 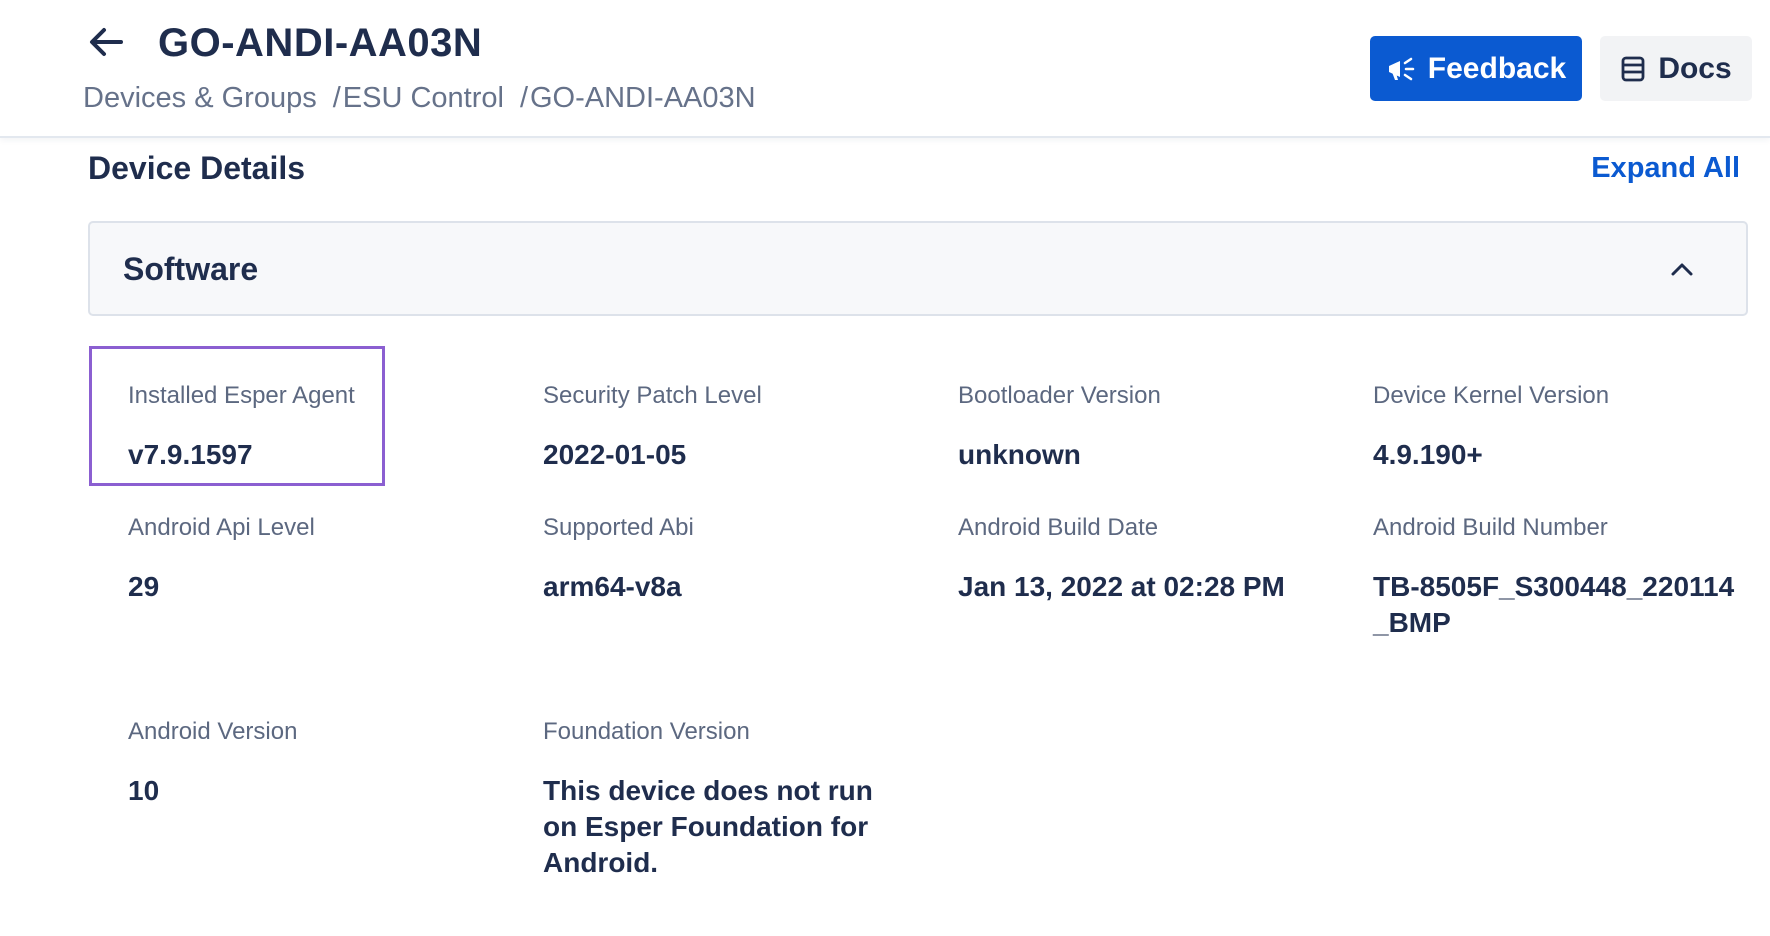 I want to click on field-supported-abi: Supported Abi arm64-v8a, so click(x=733, y=559).